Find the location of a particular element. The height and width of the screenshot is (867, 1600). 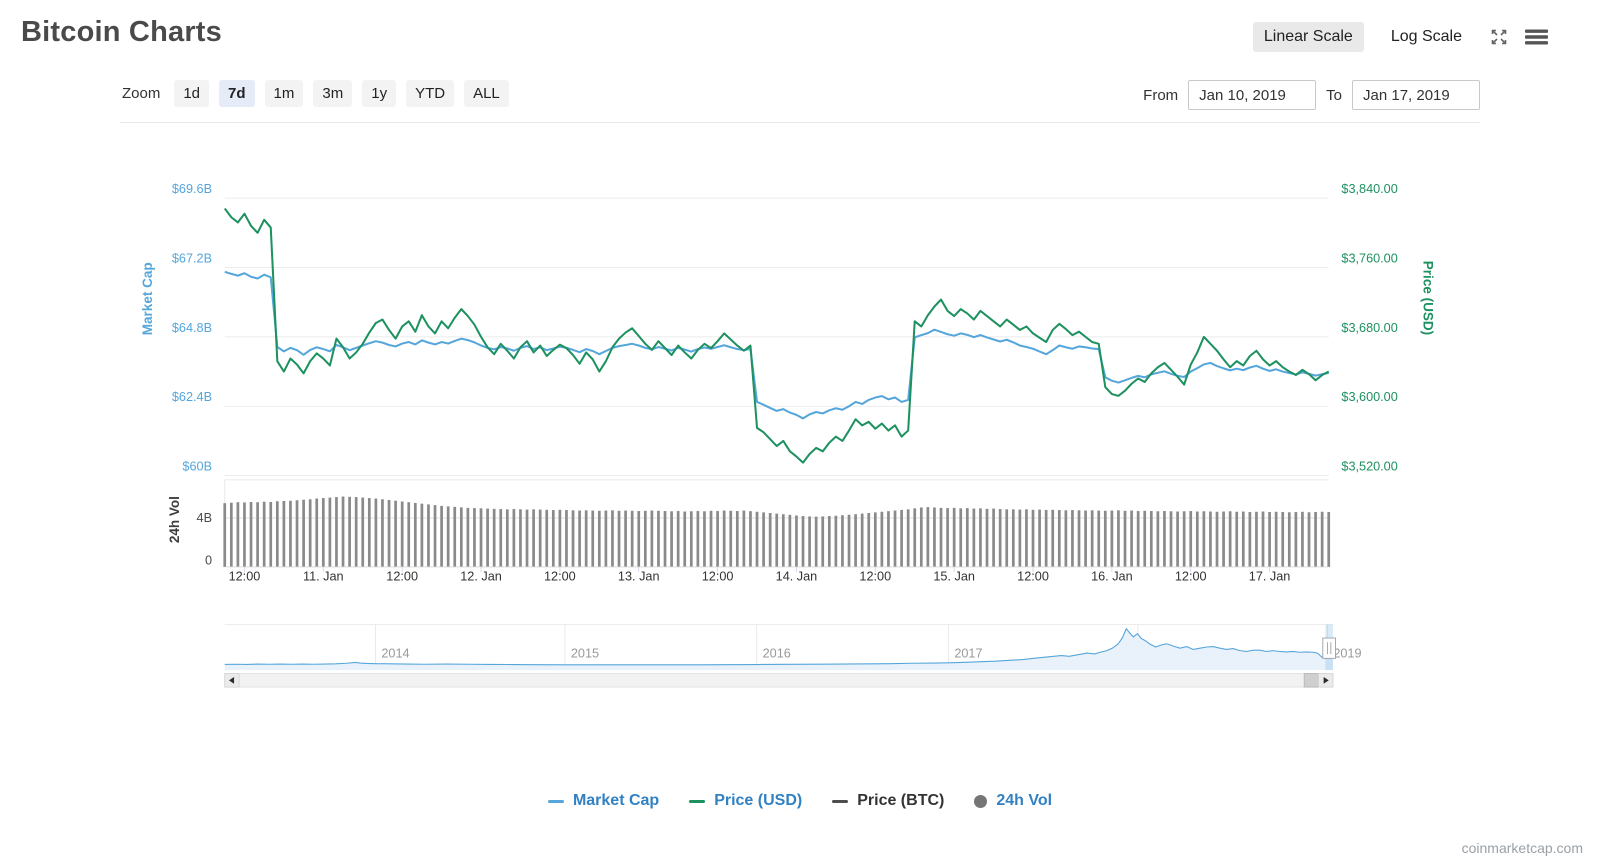

navigator-year-label: 2014 is located at coordinates (395, 653).